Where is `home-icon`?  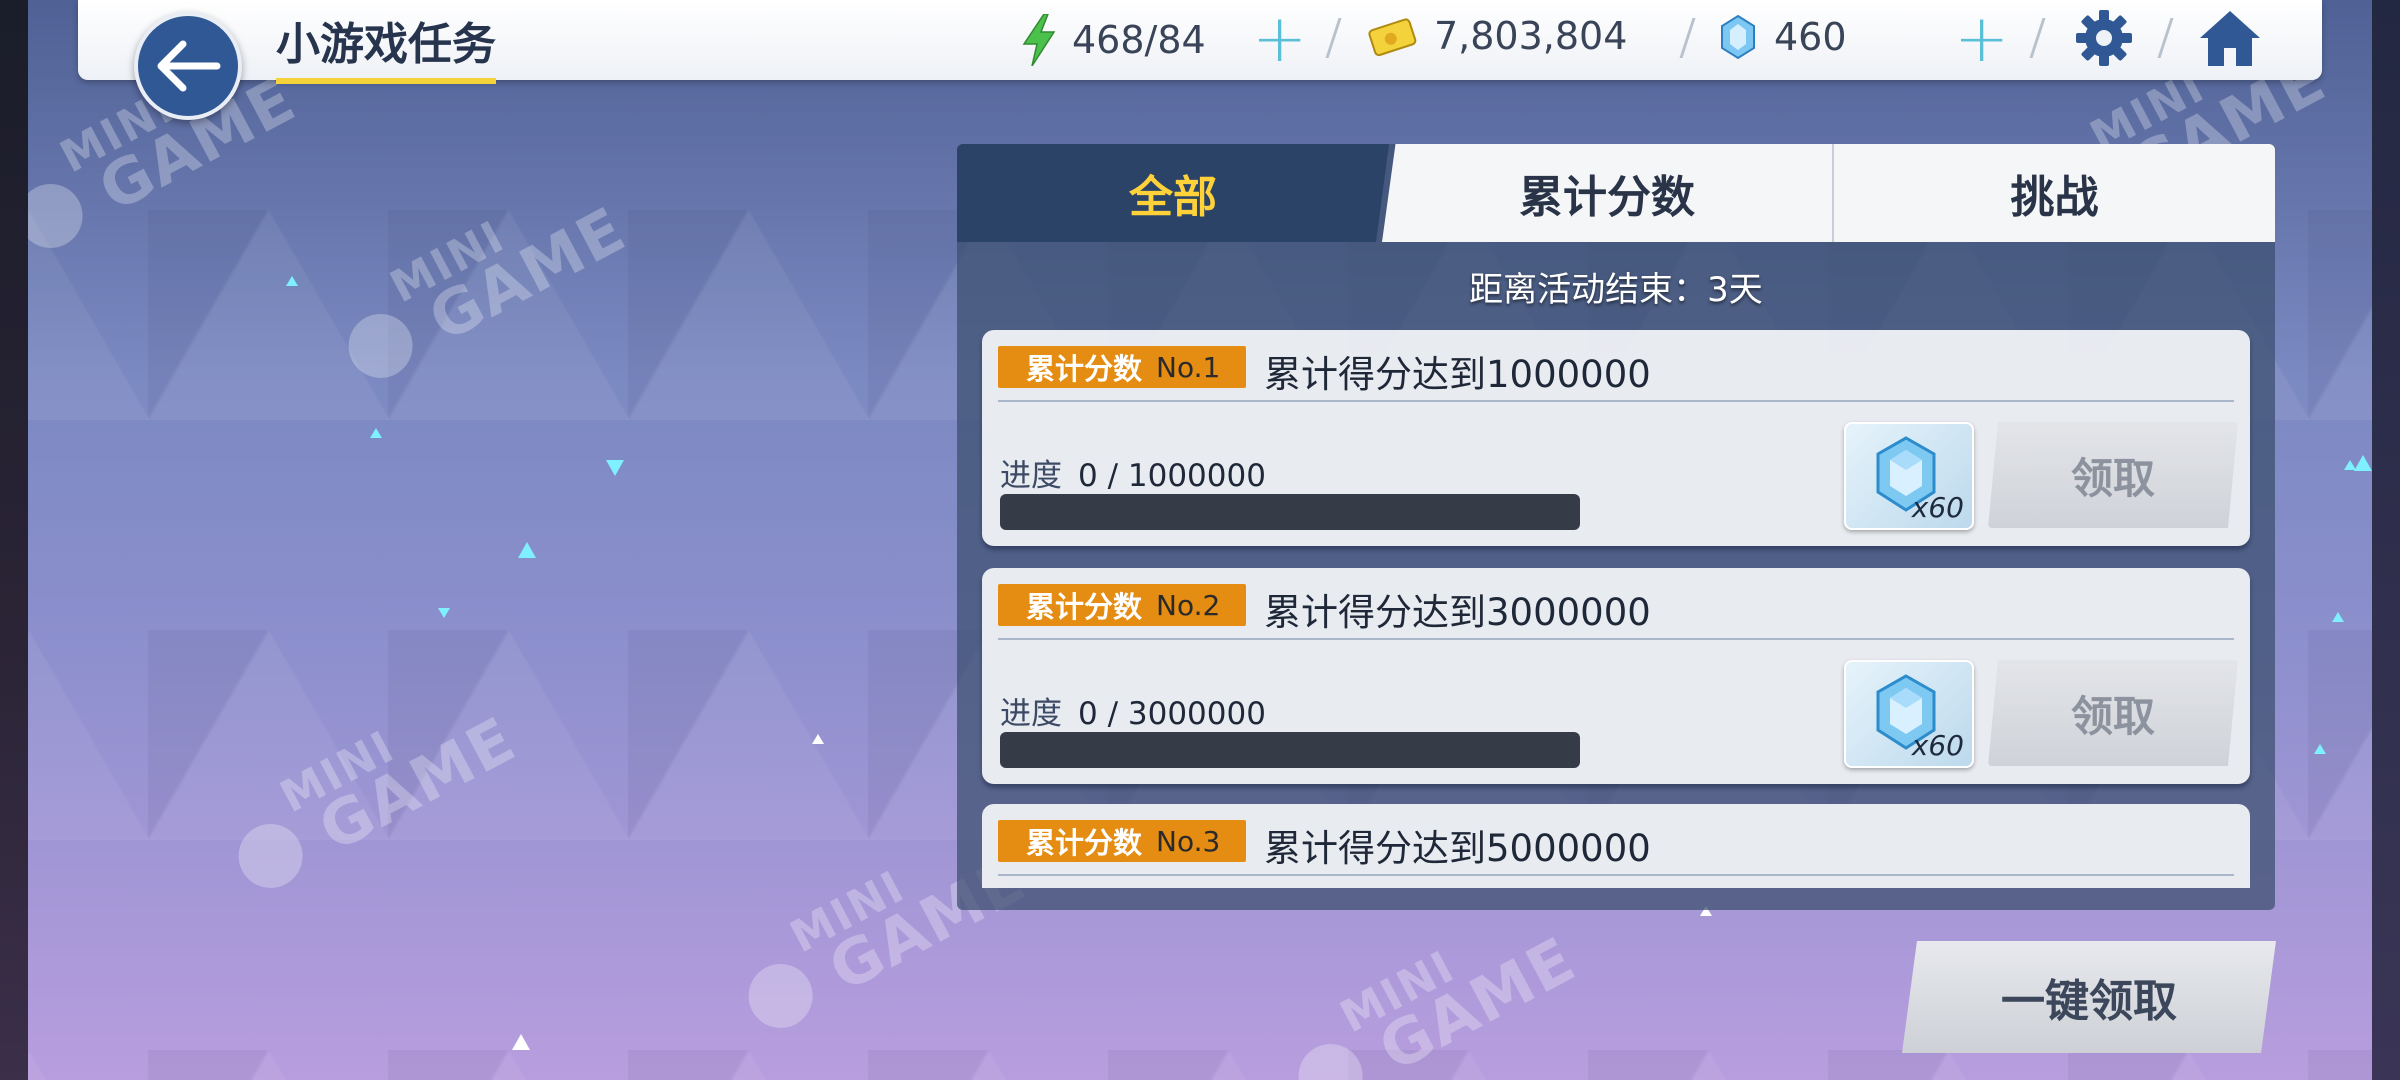
home-icon is located at coordinates (2230, 38).